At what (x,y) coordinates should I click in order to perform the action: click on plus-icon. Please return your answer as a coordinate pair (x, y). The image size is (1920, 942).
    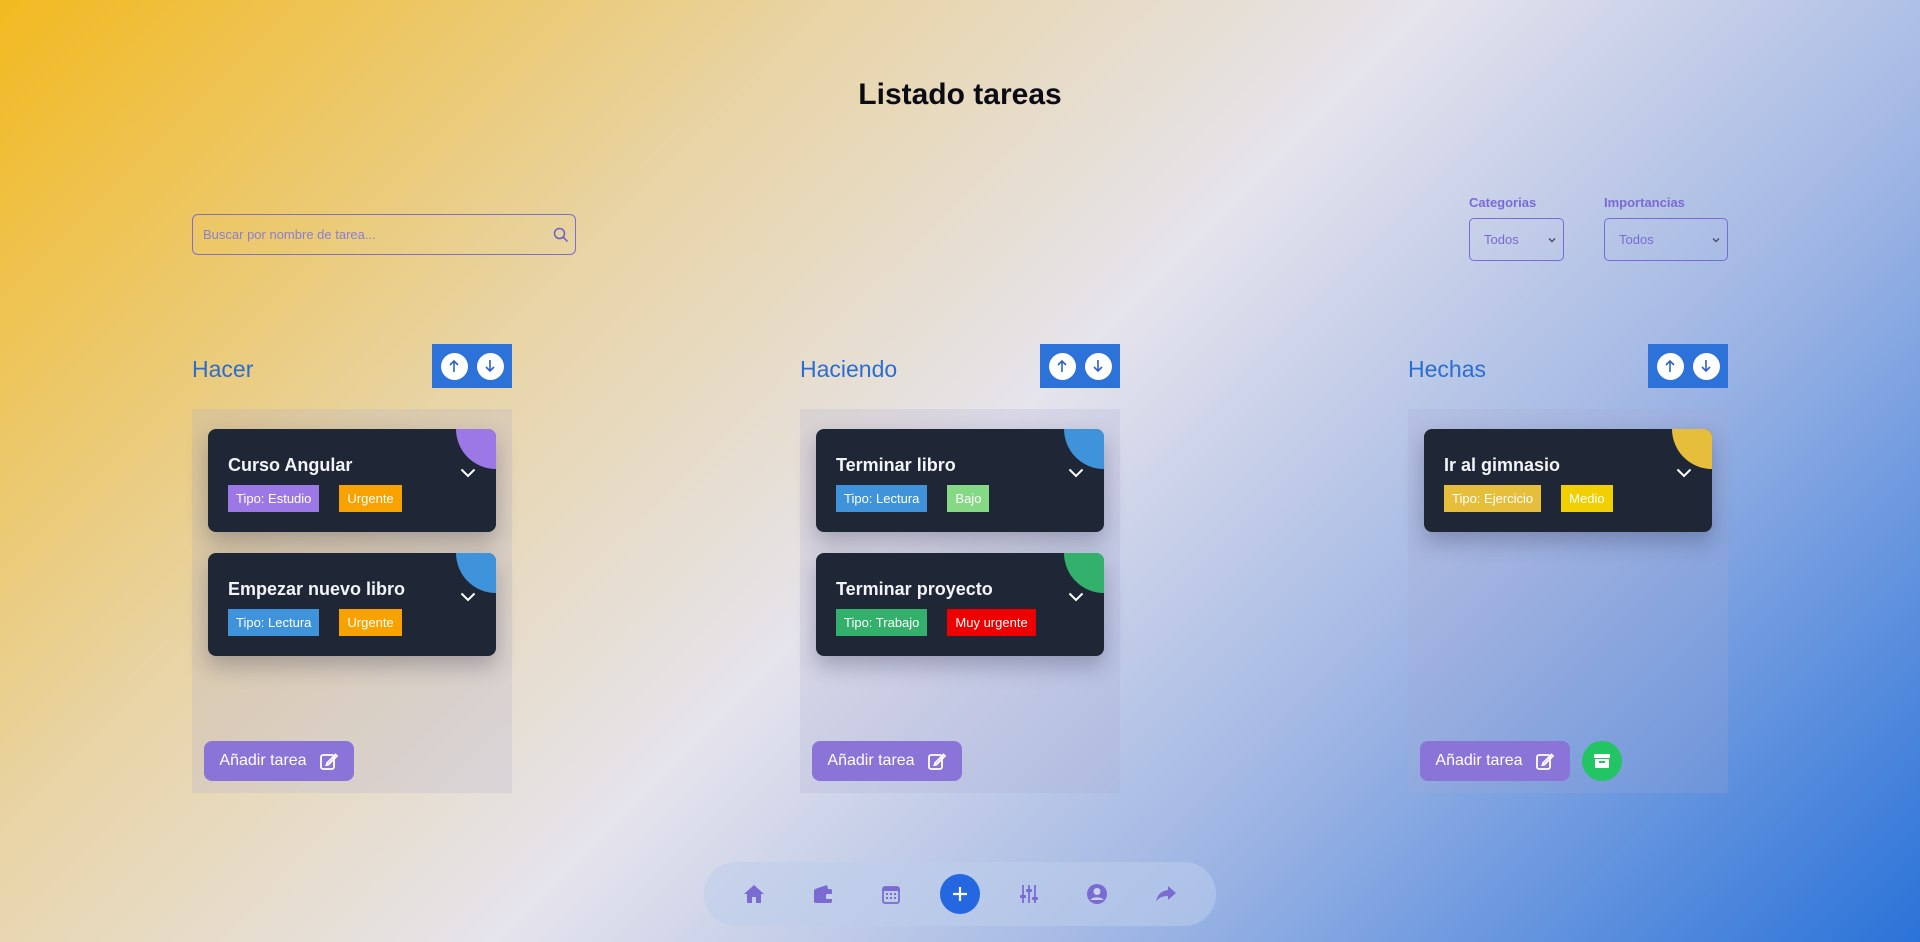
    Looking at the image, I should click on (959, 894).